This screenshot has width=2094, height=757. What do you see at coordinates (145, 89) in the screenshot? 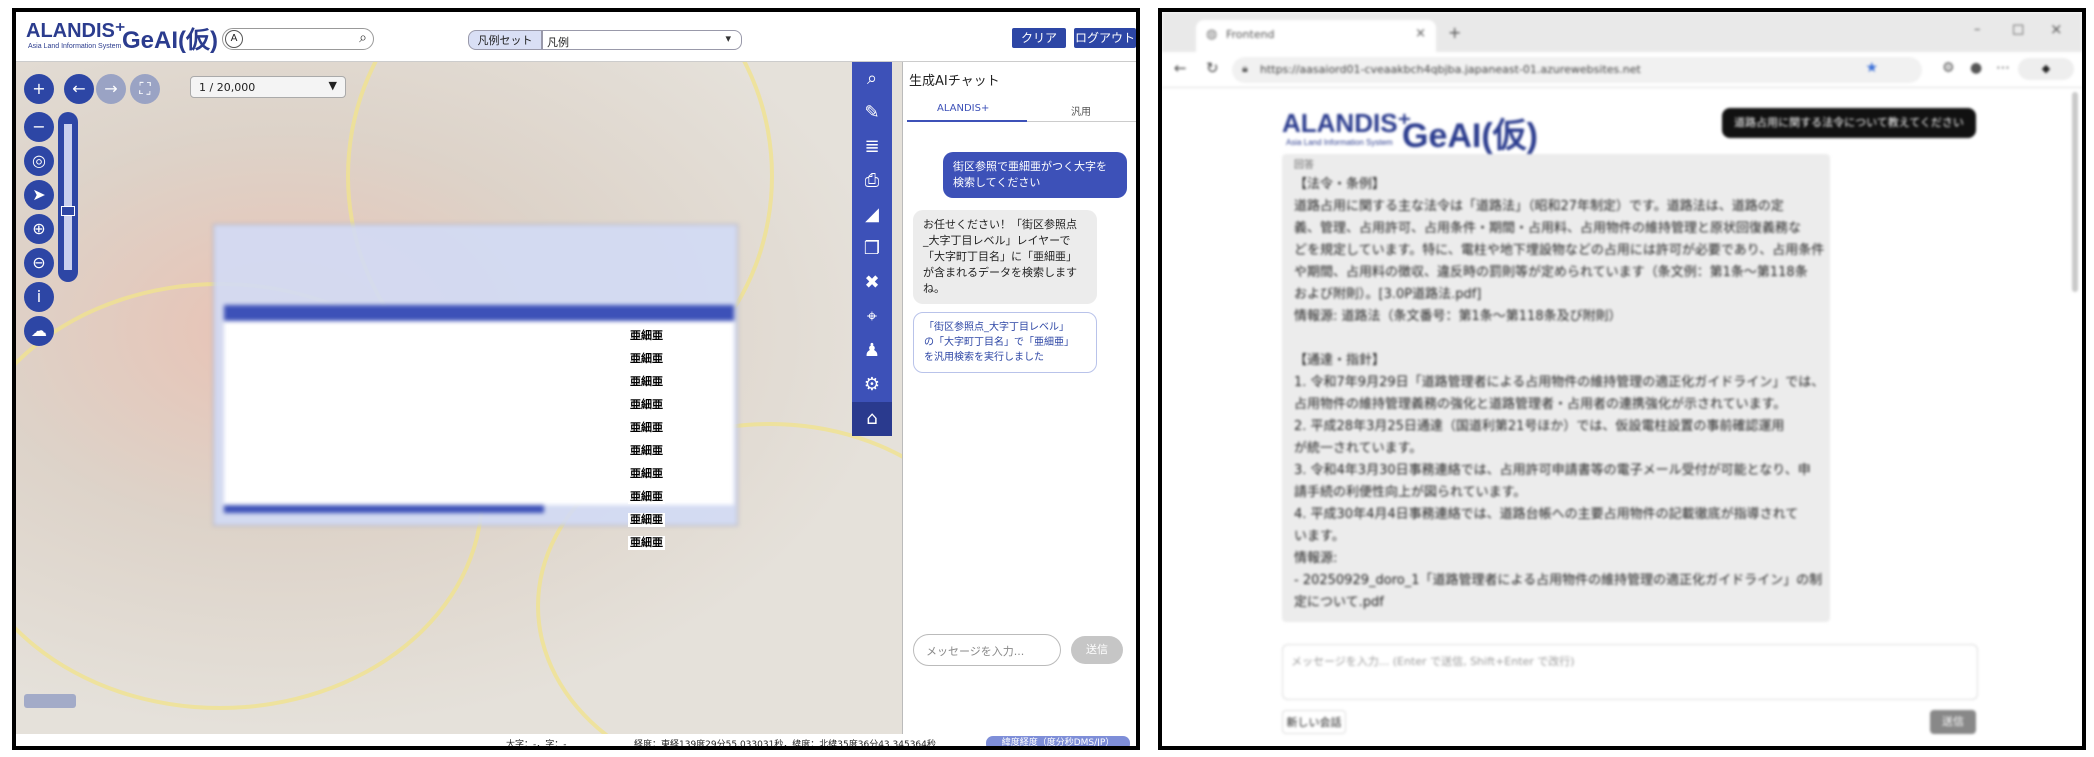
I see `fullscreen-button: ⛶` at bounding box center [145, 89].